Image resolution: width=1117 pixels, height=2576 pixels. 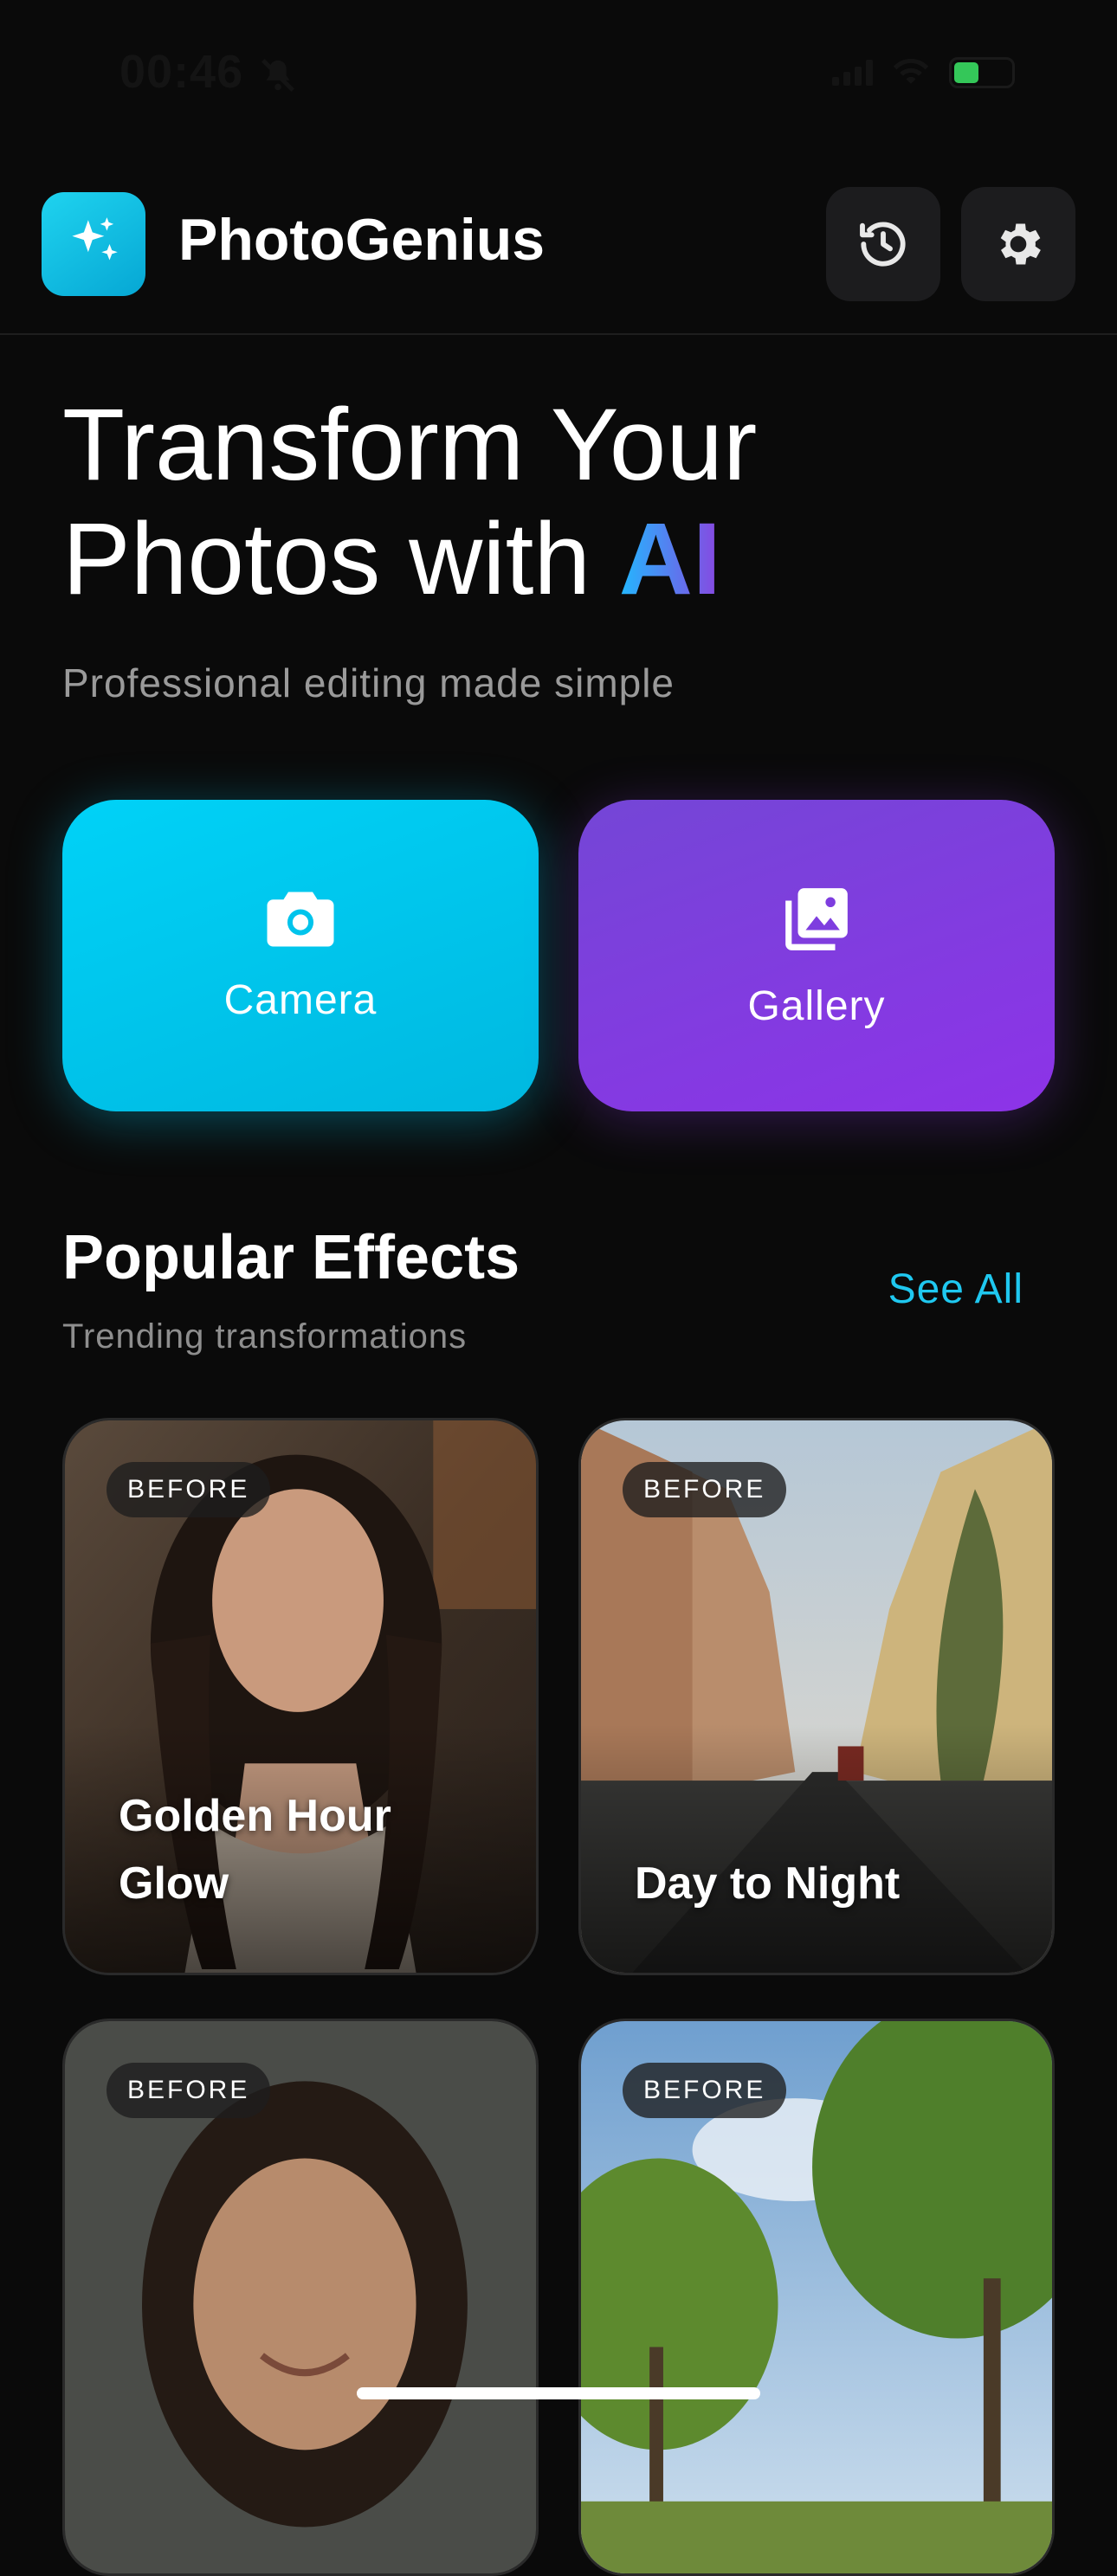 What do you see at coordinates (301, 919) in the screenshot?
I see `camera-icon` at bounding box center [301, 919].